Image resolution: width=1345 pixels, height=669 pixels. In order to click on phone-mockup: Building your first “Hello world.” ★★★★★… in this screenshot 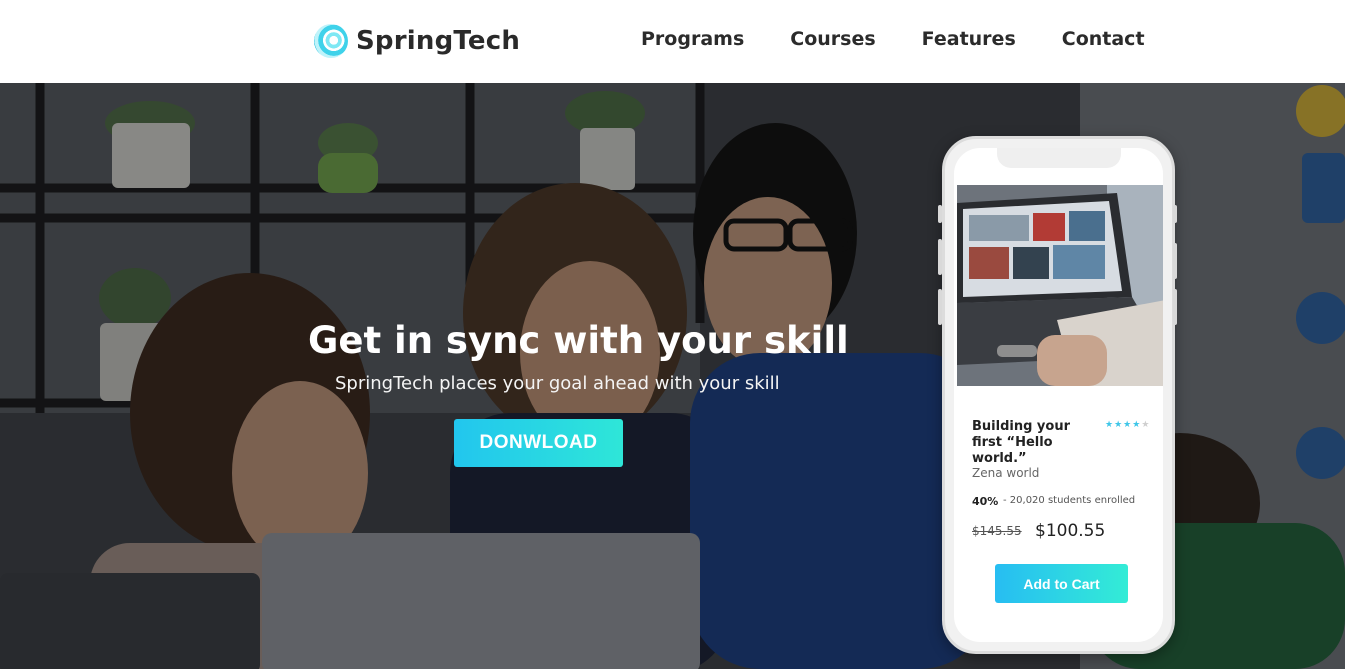, I will do `click(1057, 395)`.